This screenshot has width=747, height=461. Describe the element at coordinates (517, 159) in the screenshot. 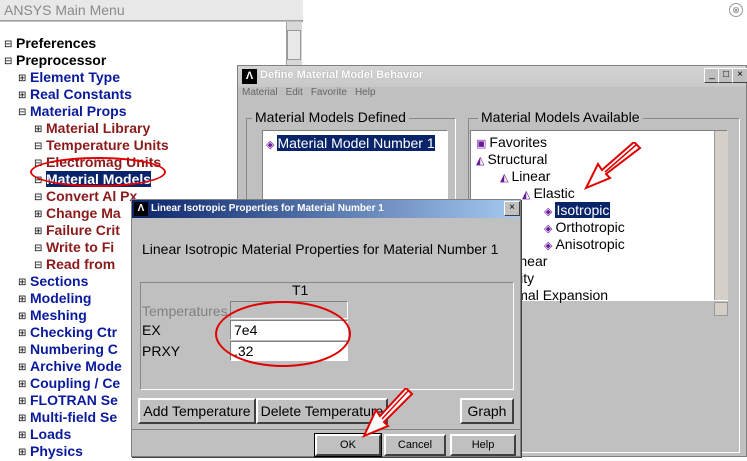

I see `tree-label: Structural` at that location.